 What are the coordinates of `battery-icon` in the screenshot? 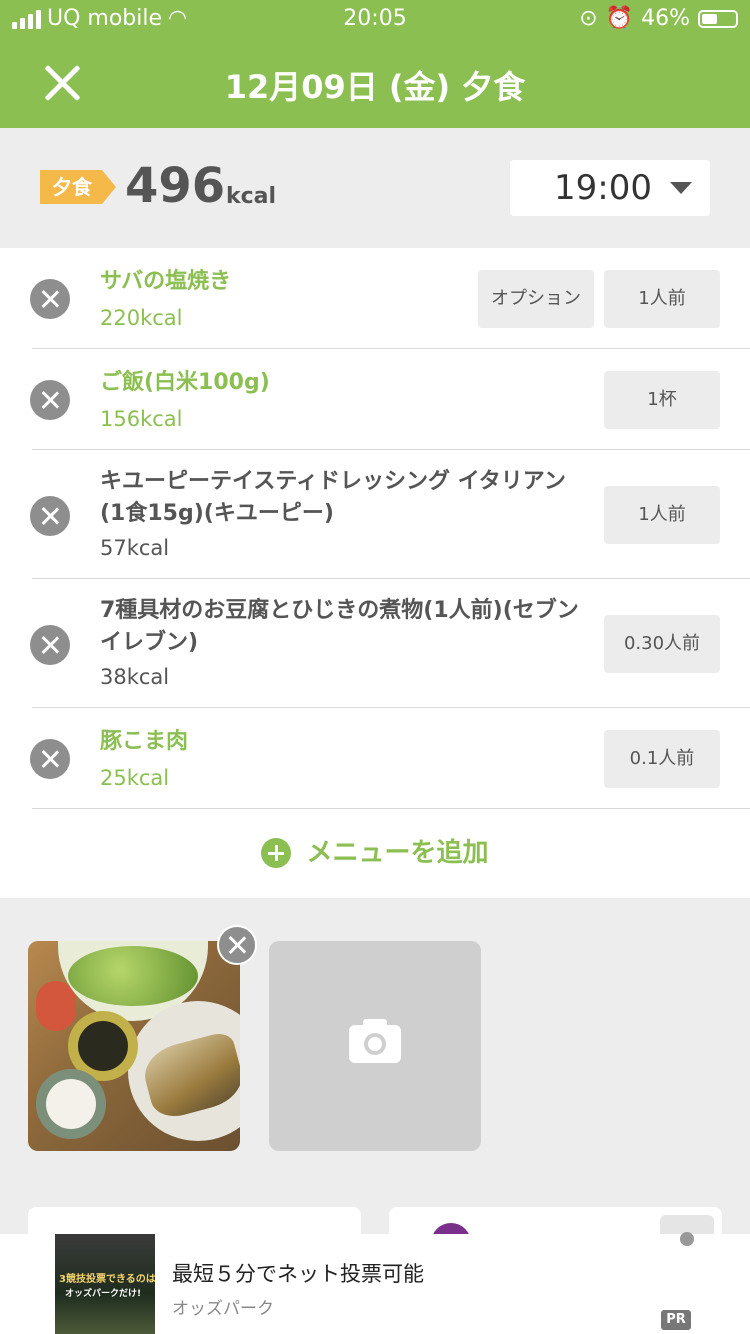 It's located at (718, 18).